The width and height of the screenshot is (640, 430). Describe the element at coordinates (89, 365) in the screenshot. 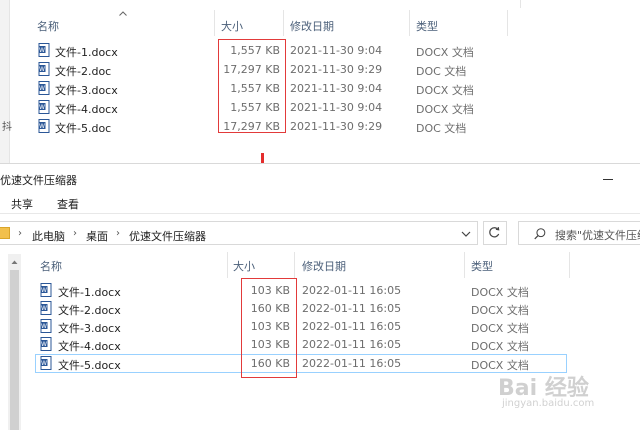

I see `file-name: 文件-5.docx` at that location.